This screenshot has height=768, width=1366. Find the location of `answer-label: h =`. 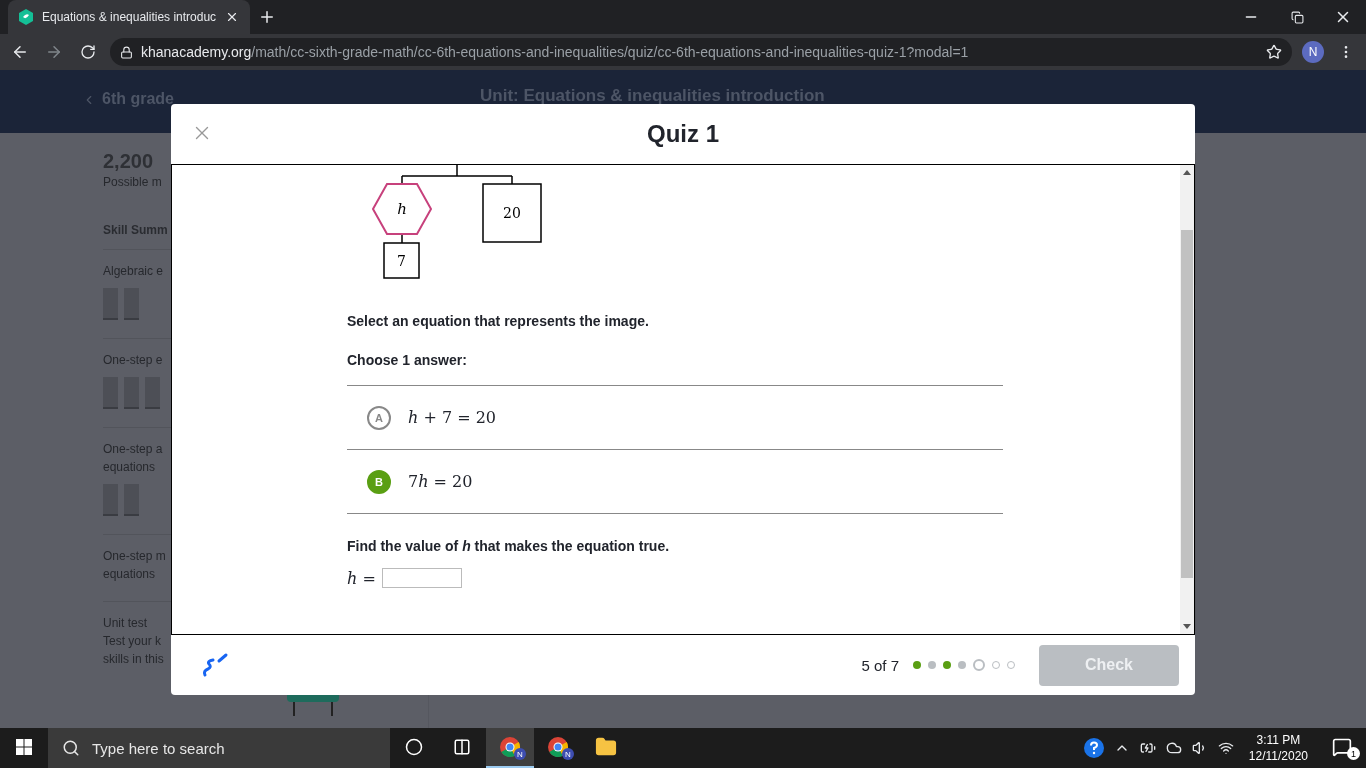

answer-label: h = is located at coordinates (361, 578).